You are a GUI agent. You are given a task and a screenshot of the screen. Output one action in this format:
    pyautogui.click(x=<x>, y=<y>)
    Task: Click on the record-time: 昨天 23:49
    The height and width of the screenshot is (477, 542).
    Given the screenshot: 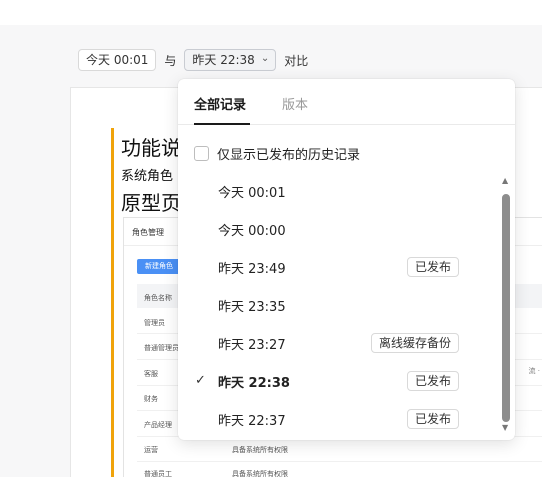 What is the action you would take?
    pyautogui.click(x=252, y=269)
    